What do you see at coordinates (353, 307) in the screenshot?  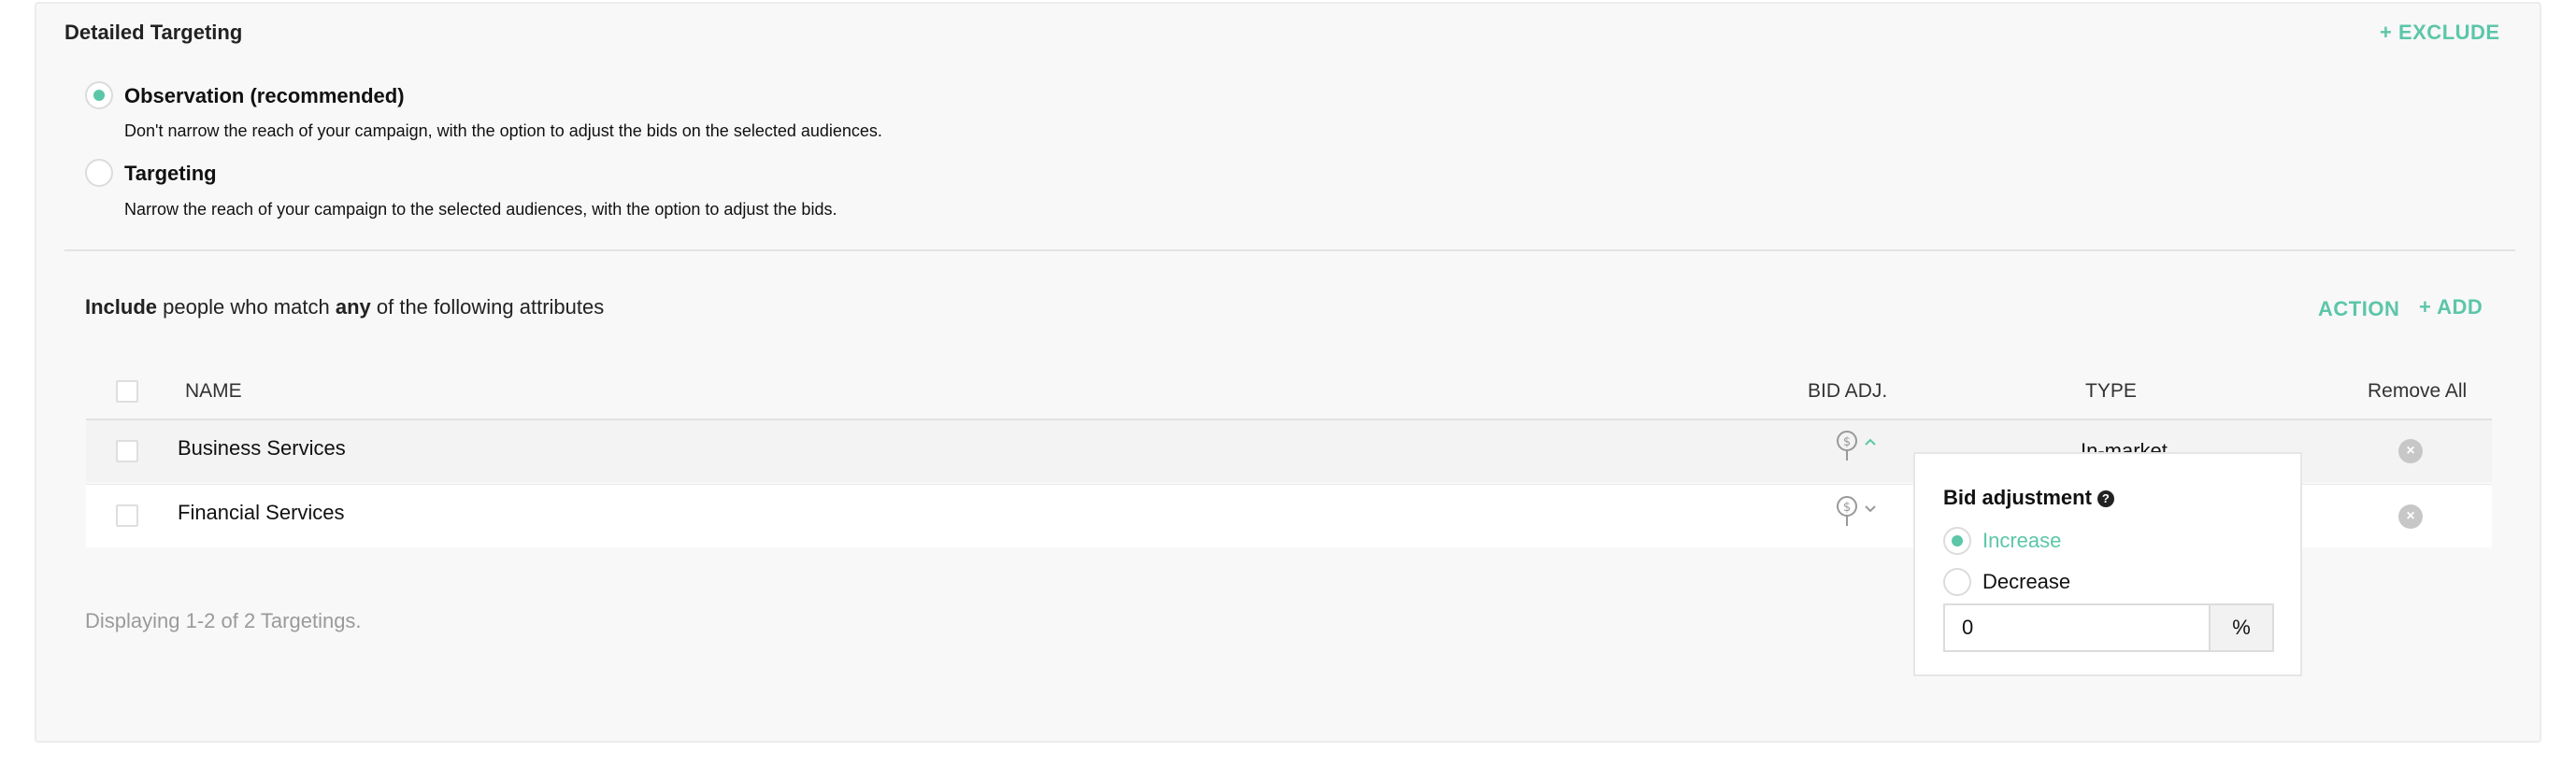 I see `any-word: any` at bounding box center [353, 307].